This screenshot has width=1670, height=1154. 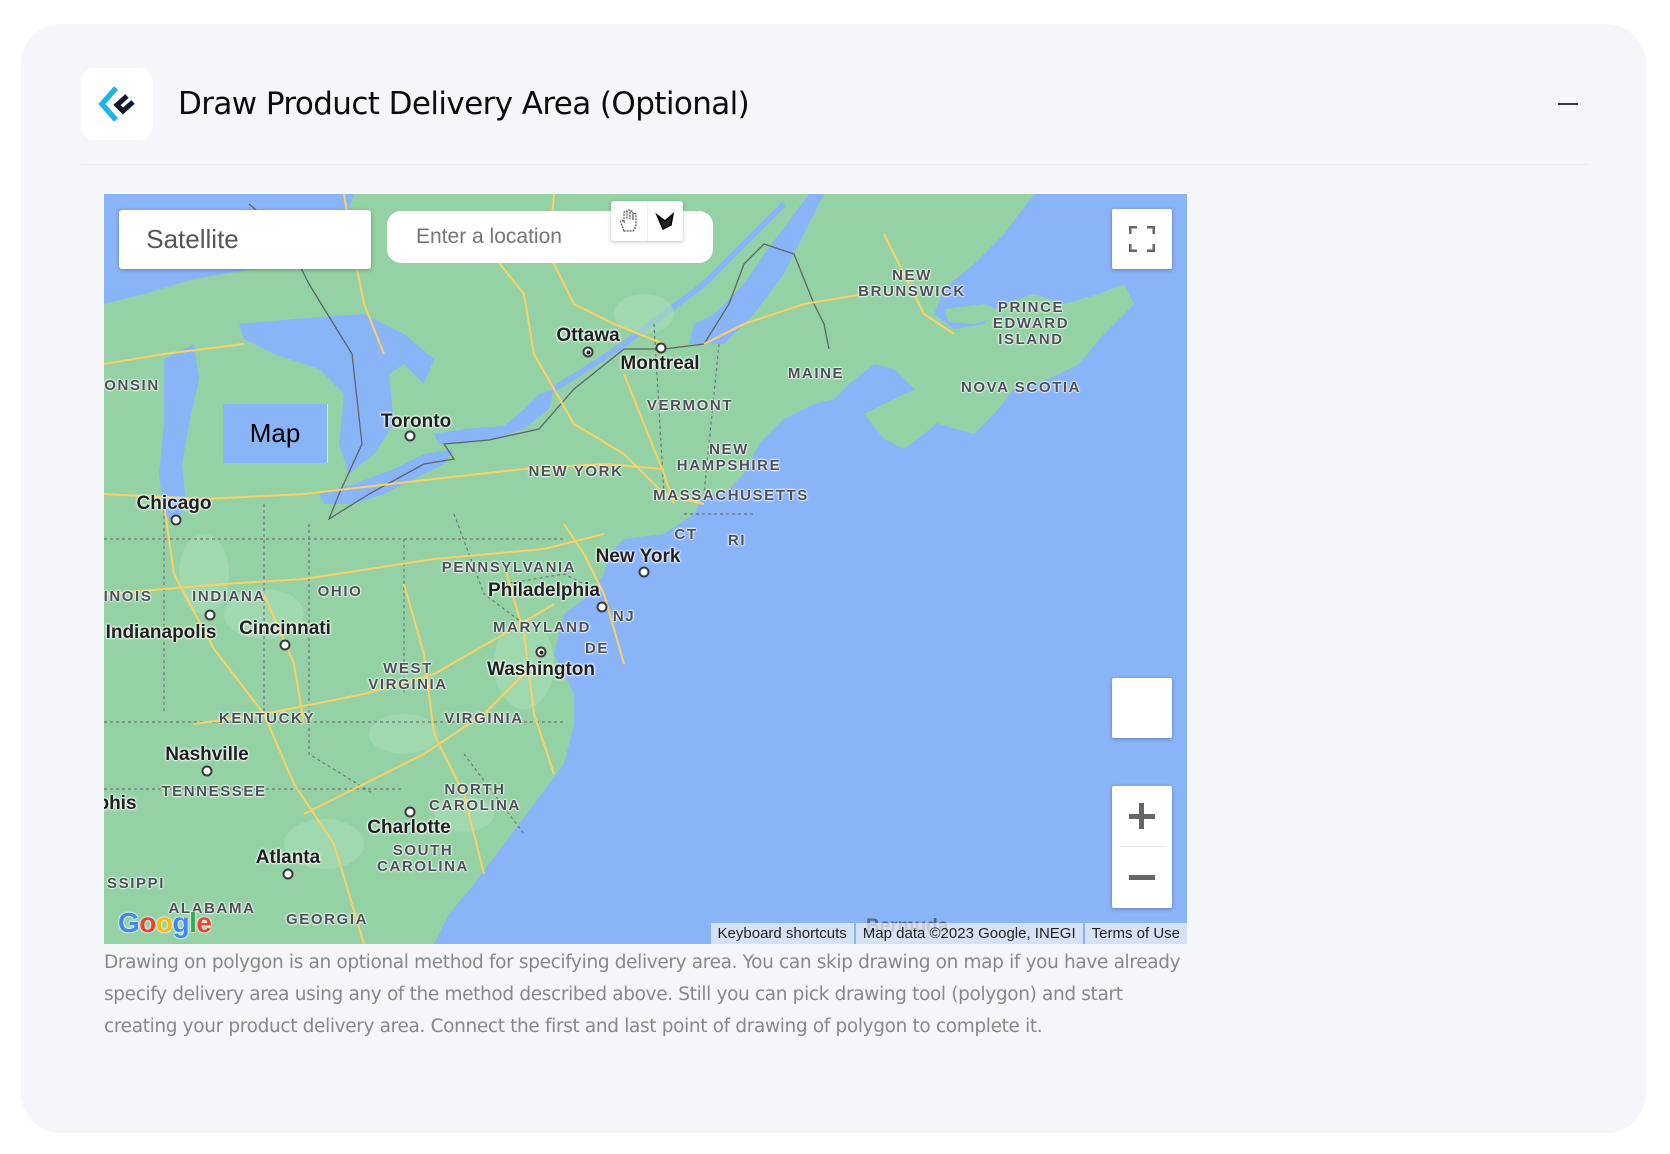 I want to click on section-logo, so click(x=117, y=104).